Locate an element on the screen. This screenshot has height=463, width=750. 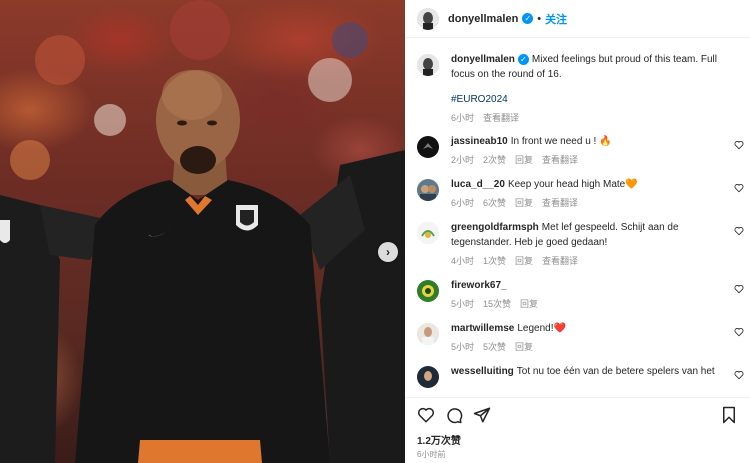
share-icon is located at coordinates (482, 415).